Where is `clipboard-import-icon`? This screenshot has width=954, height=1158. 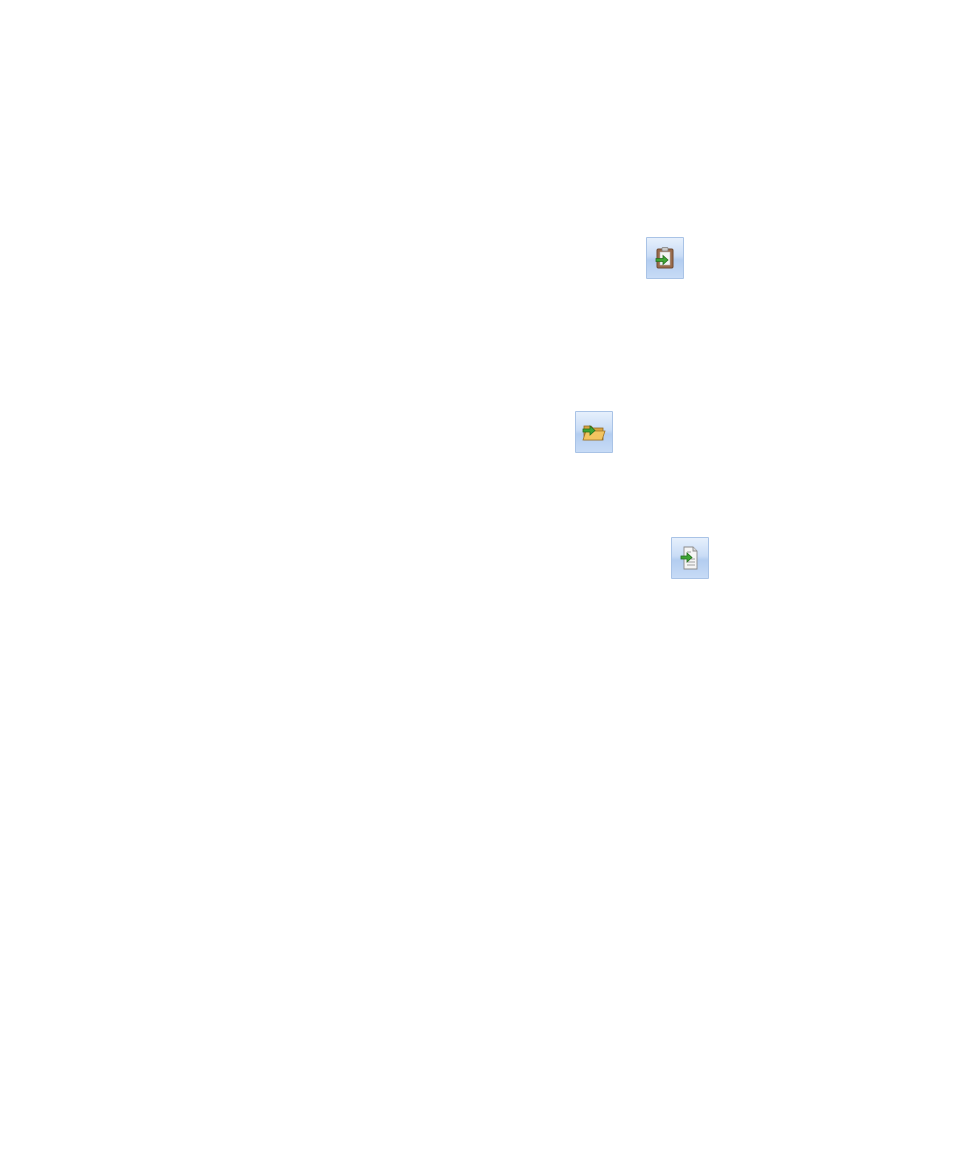 clipboard-import-icon is located at coordinates (665, 258).